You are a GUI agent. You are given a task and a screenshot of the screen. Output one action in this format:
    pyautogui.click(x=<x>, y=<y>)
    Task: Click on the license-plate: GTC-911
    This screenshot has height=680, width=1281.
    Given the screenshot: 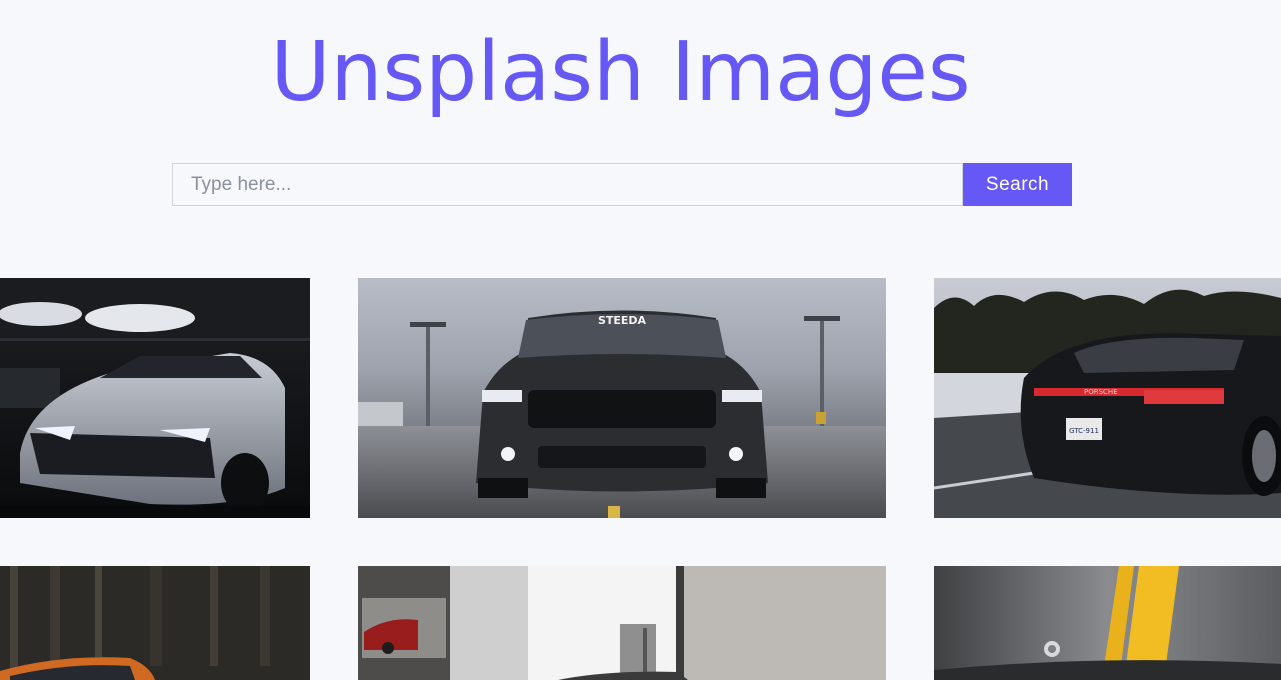 What is the action you would take?
    pyautogui.click(x=1084, y=431)
    